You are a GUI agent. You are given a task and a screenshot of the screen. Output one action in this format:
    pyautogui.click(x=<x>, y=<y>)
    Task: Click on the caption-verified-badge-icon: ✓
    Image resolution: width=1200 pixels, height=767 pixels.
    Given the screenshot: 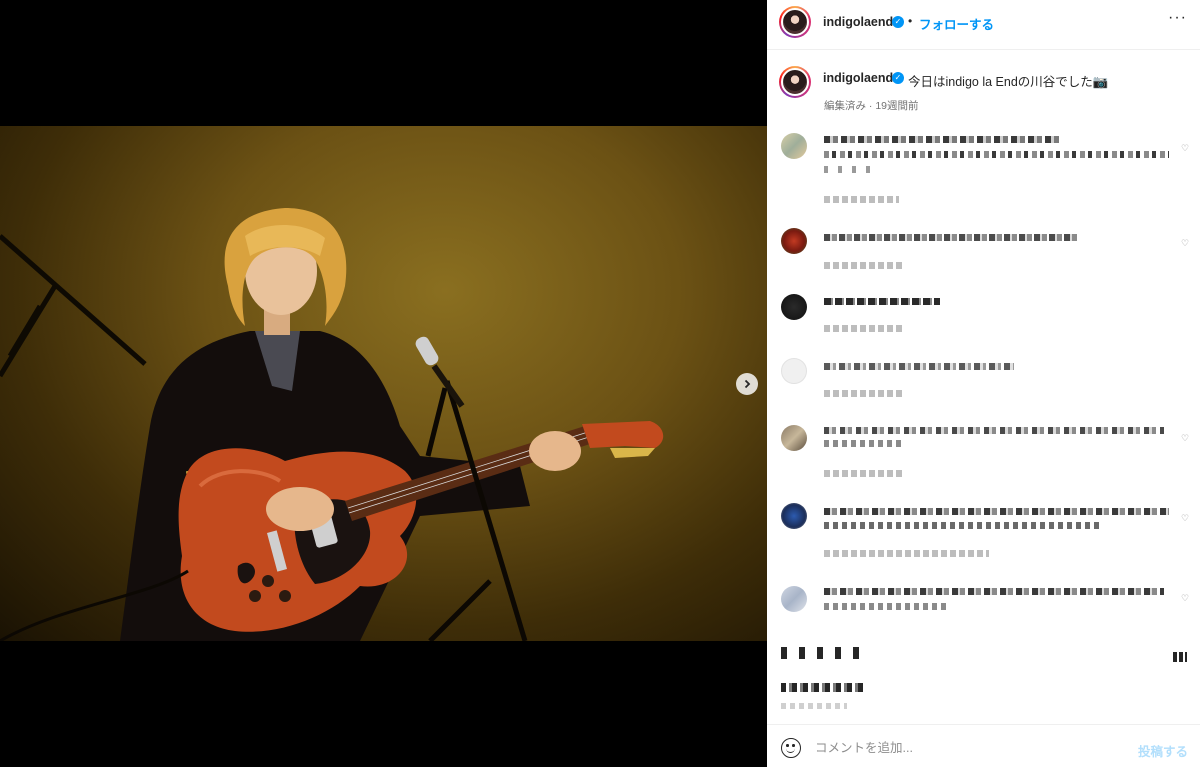 What is the action you would take?
    pyautogui.click(x=898, y=78)
    